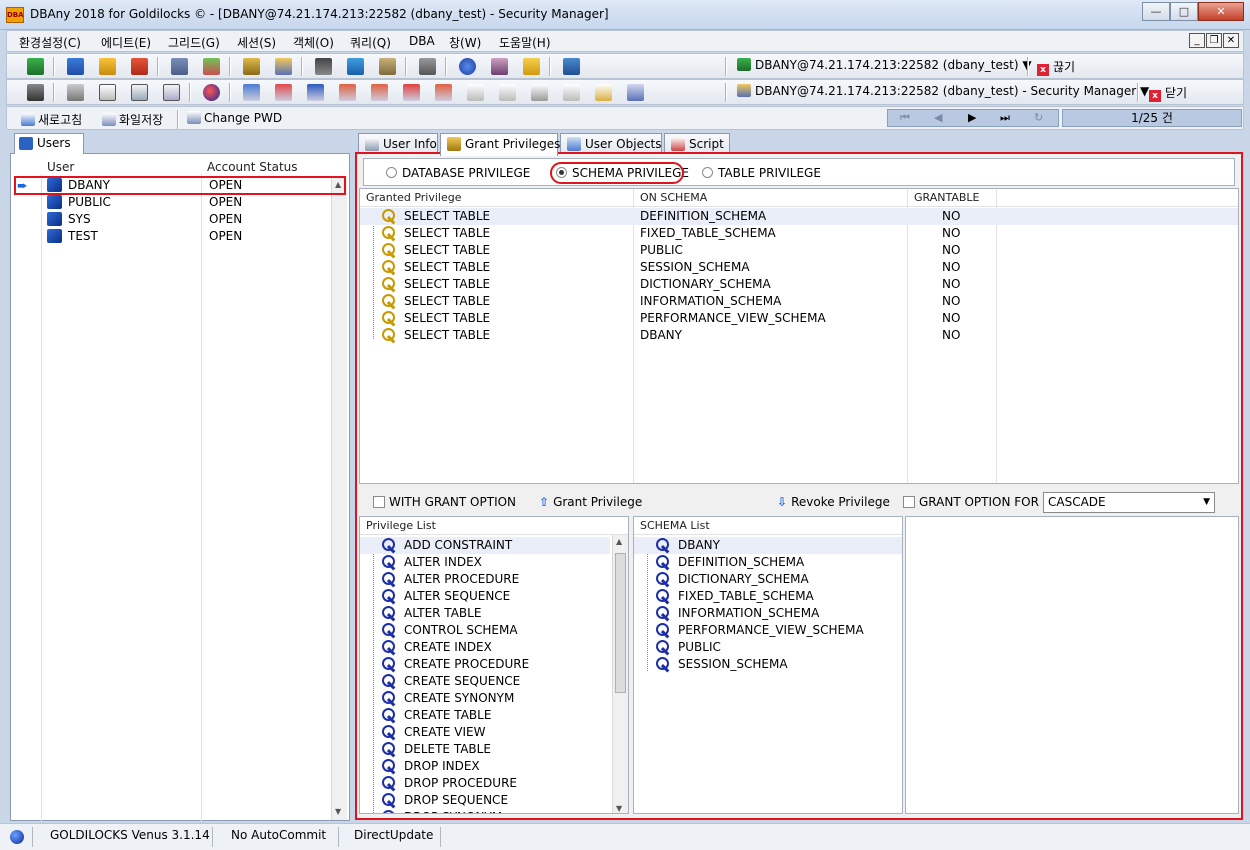 The width and height of the screenshot is (1250, 850). What do you see at coordinates (799, 284) in the screenshot?
I see `granted-row: SELECT TABLE DICTIONARY_SCHEMA NO` at bounding box center [799, 284].